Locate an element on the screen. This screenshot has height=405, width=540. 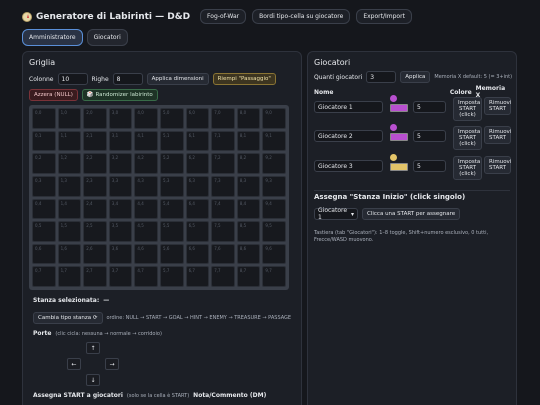
players-count-input: 3 is located at coordinates (381, 77).